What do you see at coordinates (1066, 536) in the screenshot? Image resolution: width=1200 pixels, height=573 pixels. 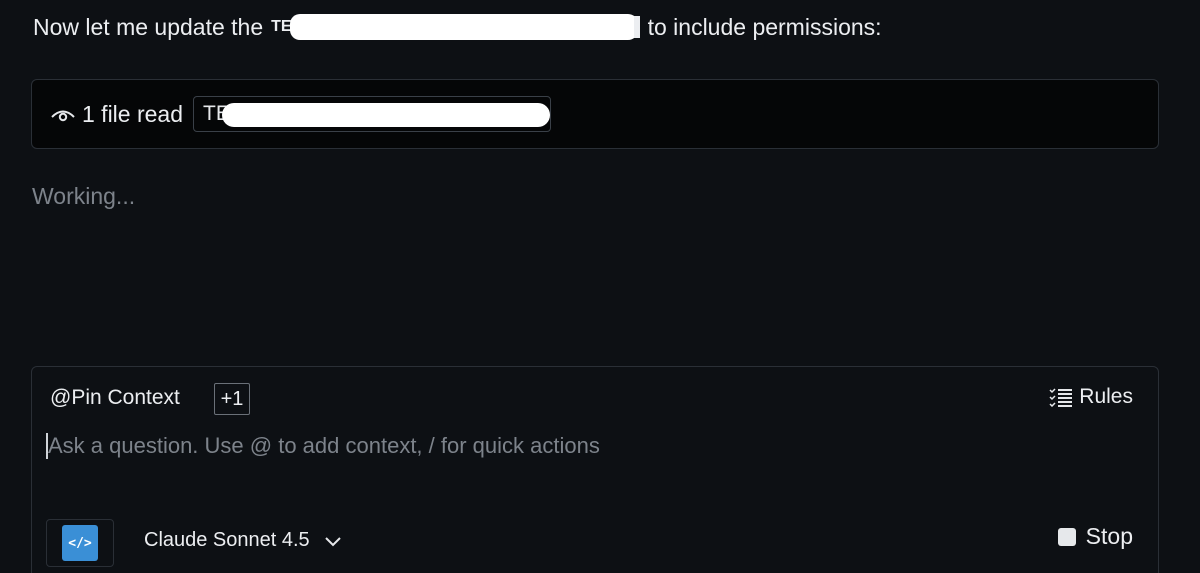 I see `stop-icon` at bounding box center [1066, 536].